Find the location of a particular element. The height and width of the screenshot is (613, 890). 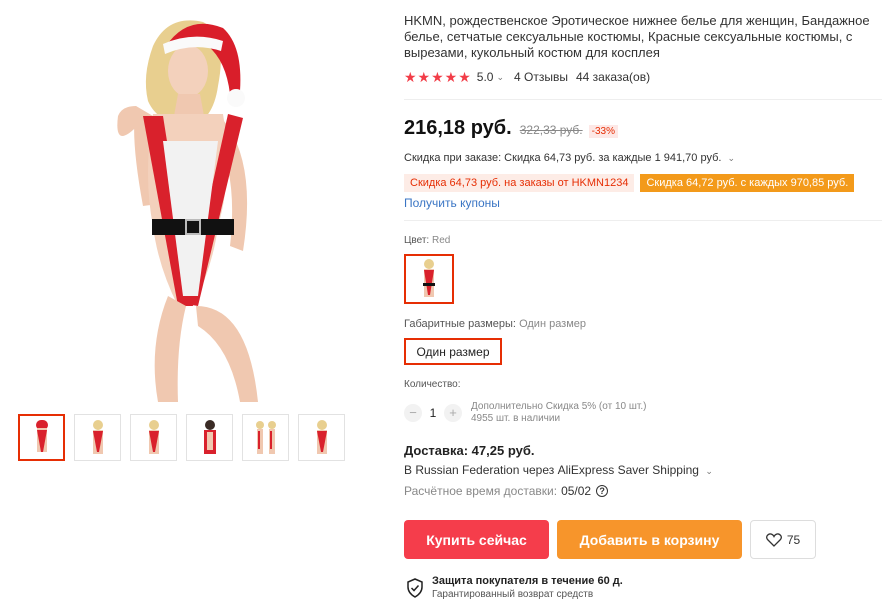

estimated-delivery: Расчётное время доставки: 05/02 ? is located at coordinates (506, 491).